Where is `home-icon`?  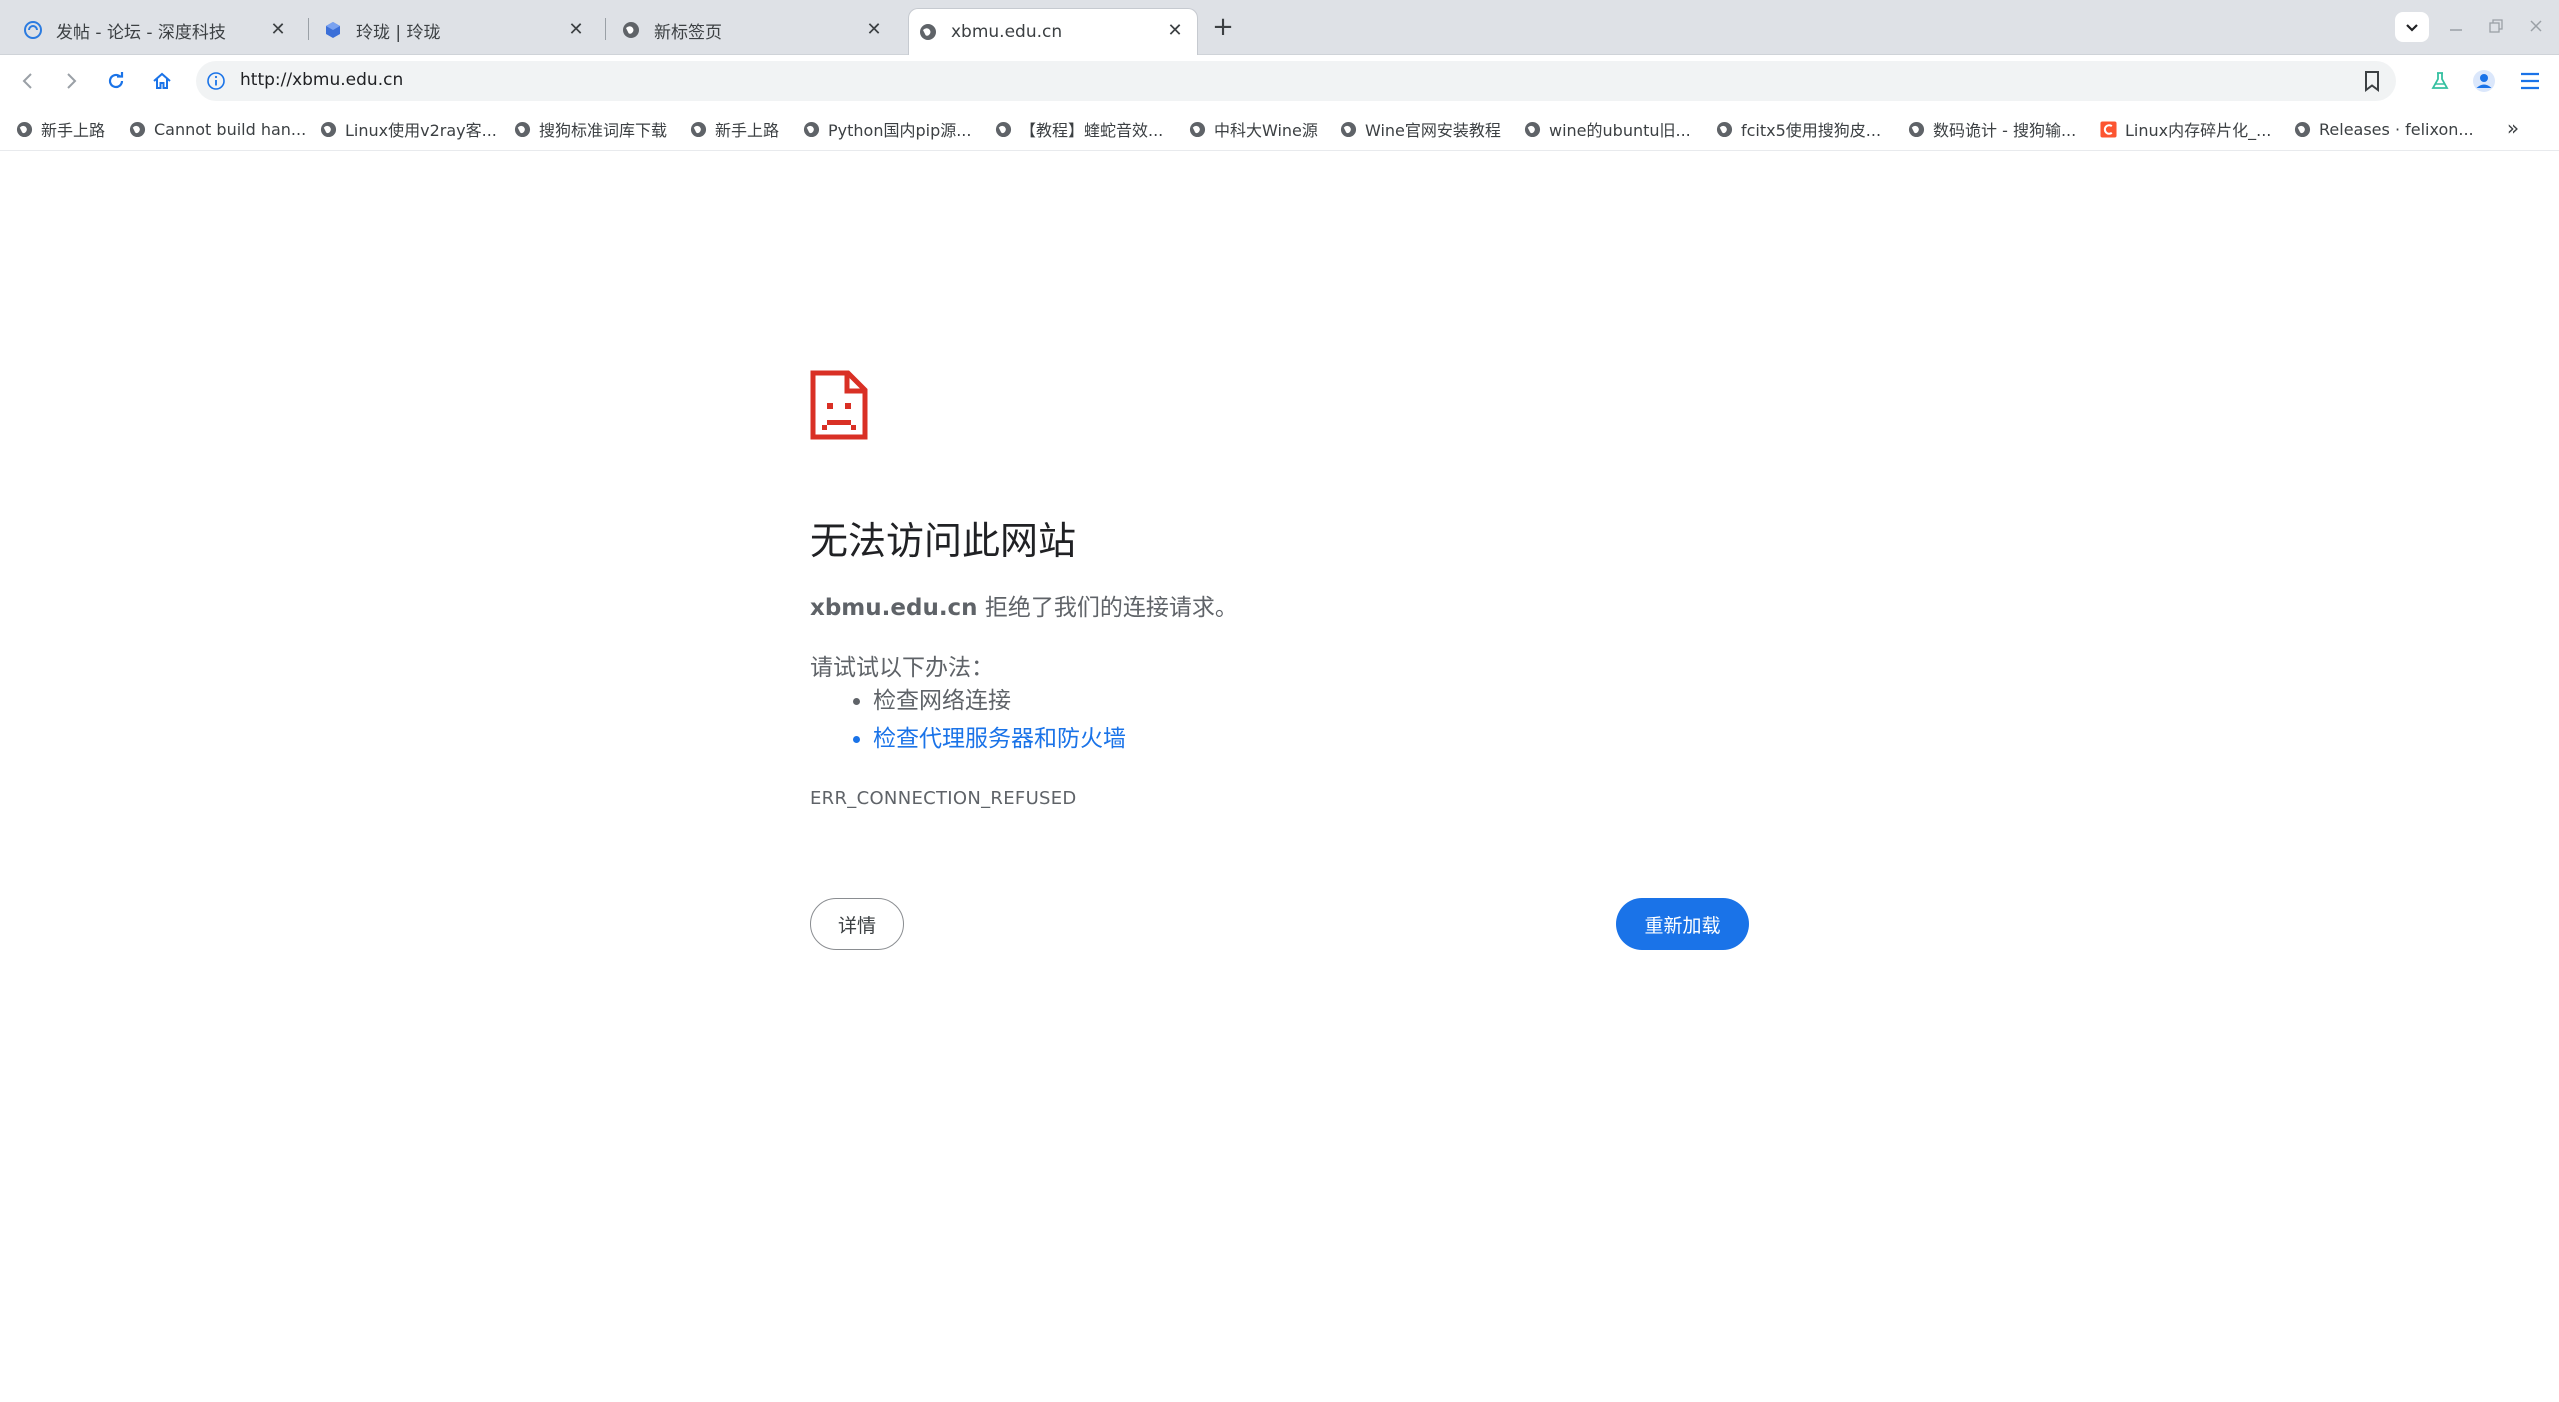 home-icon is located at coordinates (162, 80).